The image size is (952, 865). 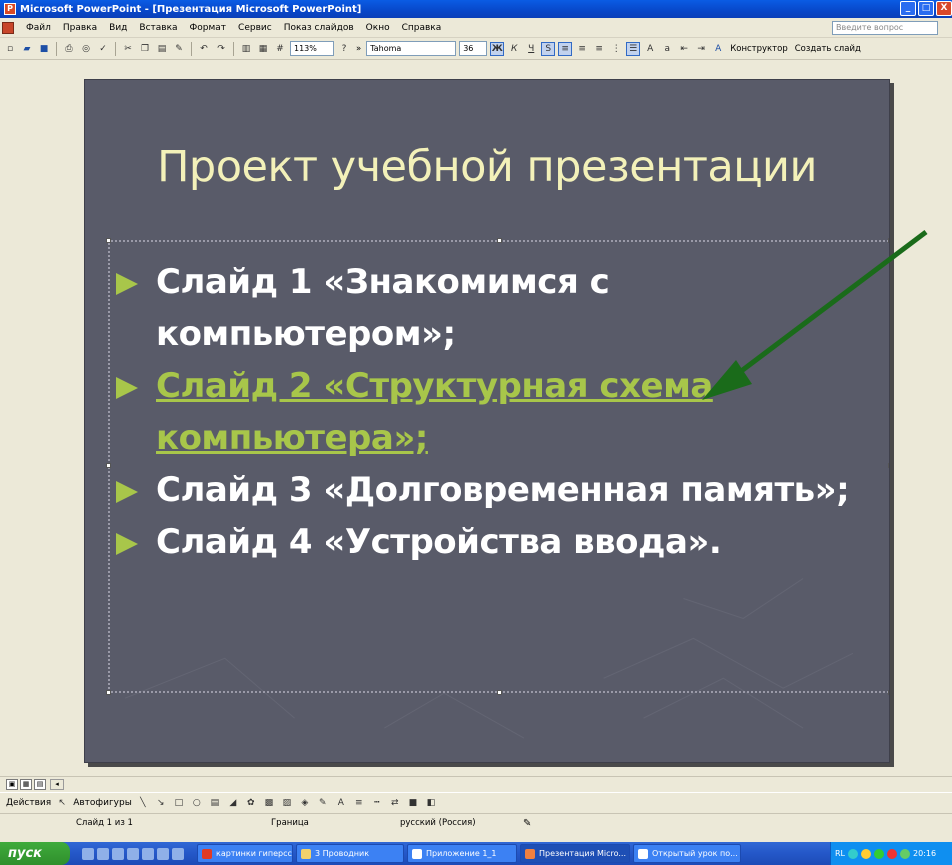 I want to click on insert-chart-icon: ▥, so click(x=246, y=49).